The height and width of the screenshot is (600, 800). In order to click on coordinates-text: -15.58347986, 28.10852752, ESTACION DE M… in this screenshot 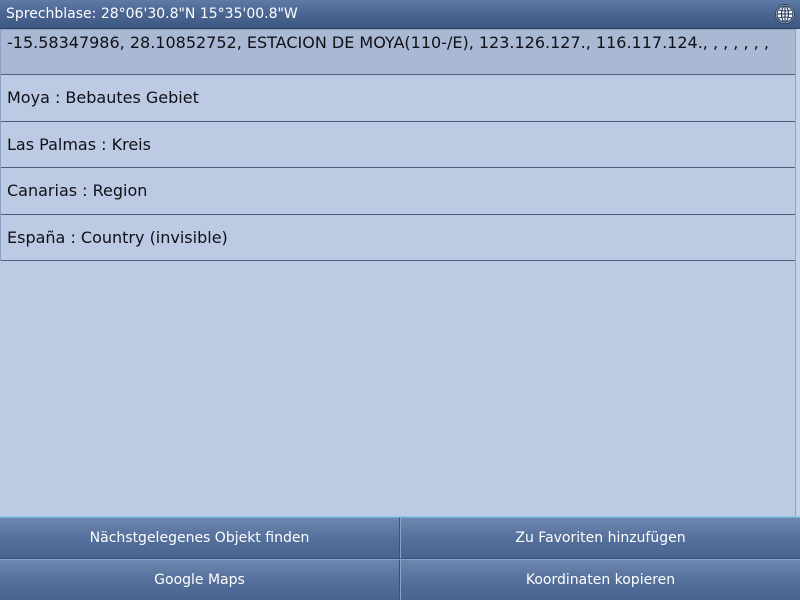, I will do `click(388, 42)`.